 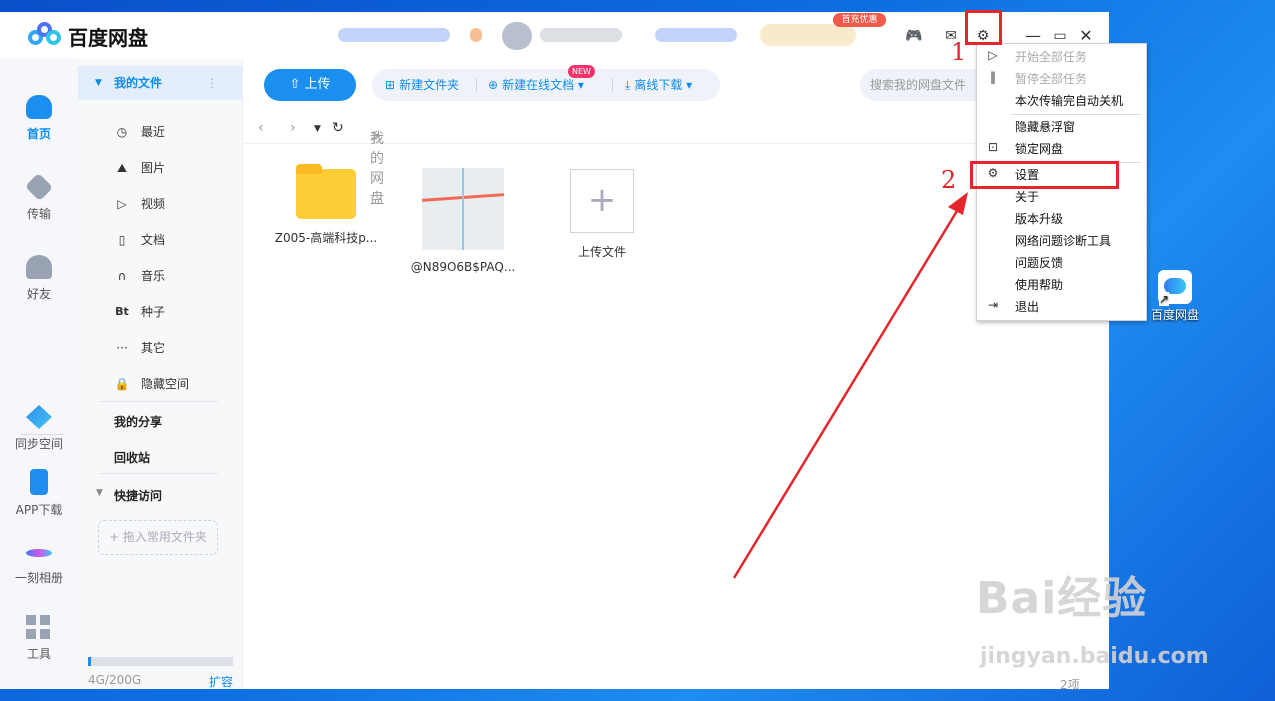 I want to click on nav-app-download: APP下载, so click(x=39, y=493).